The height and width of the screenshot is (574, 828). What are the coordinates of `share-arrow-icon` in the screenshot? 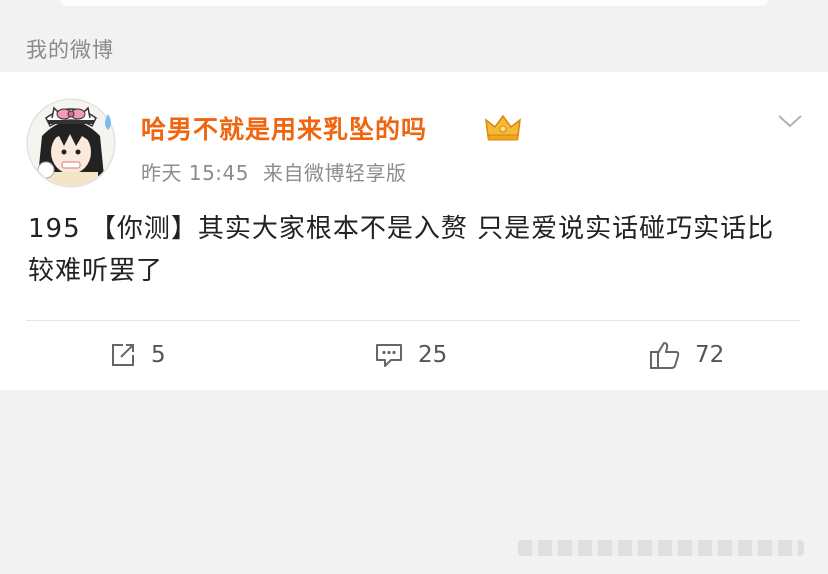 It's located at (123, 355).